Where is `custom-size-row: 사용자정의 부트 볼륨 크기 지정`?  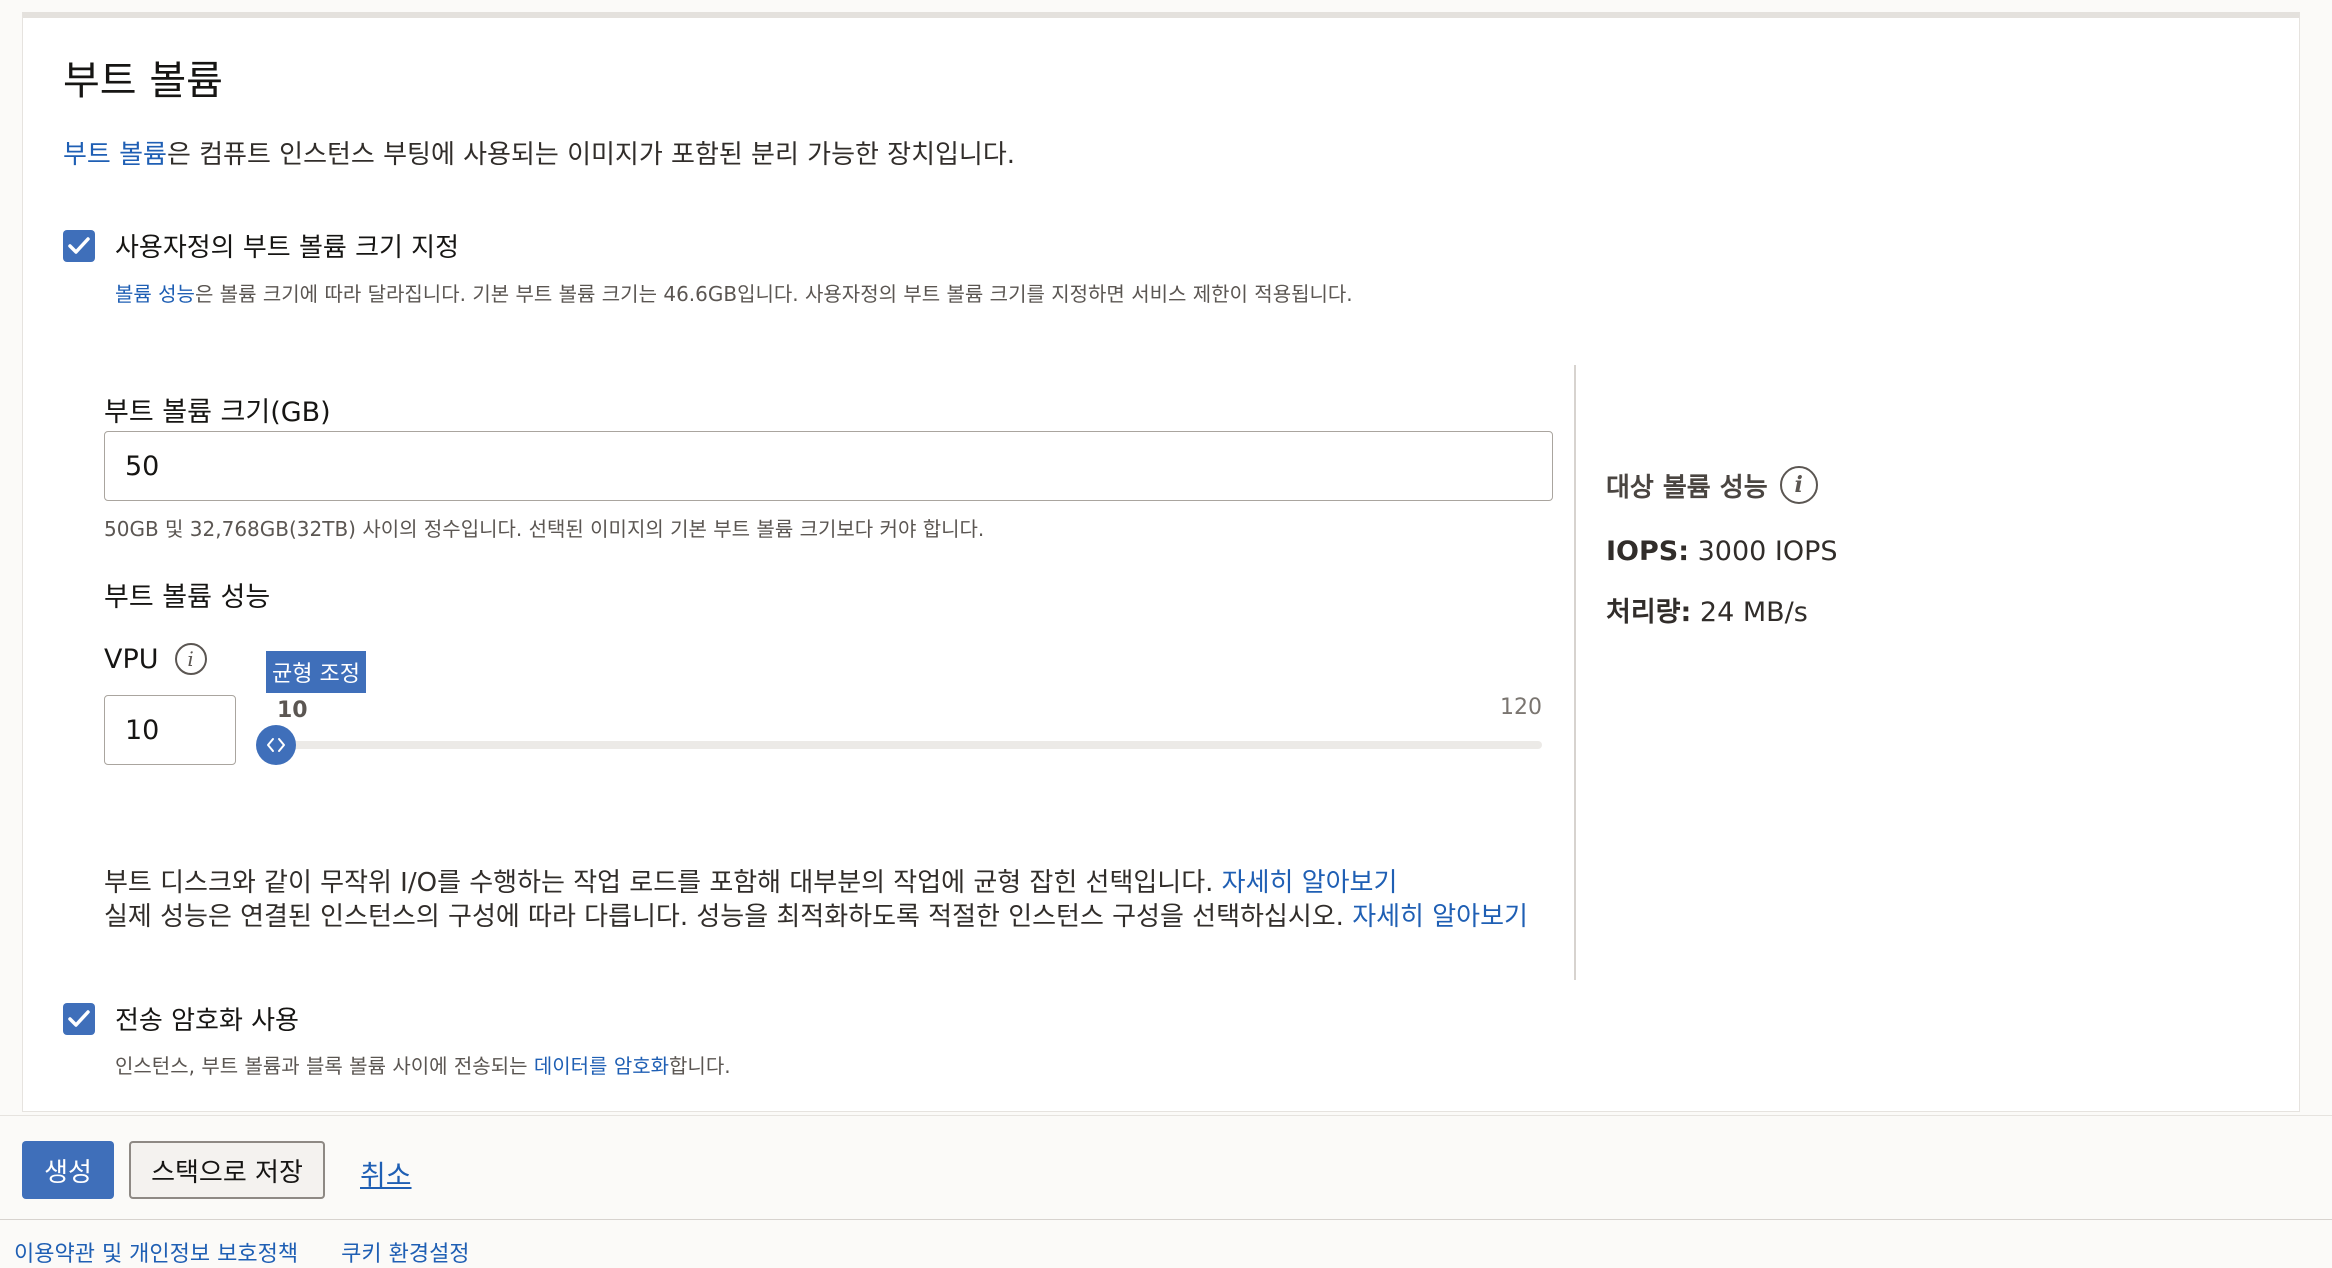 custom-size-row: 사용자정의 부트 볼륨 크기 지정 is located at coordinates (261, 245).